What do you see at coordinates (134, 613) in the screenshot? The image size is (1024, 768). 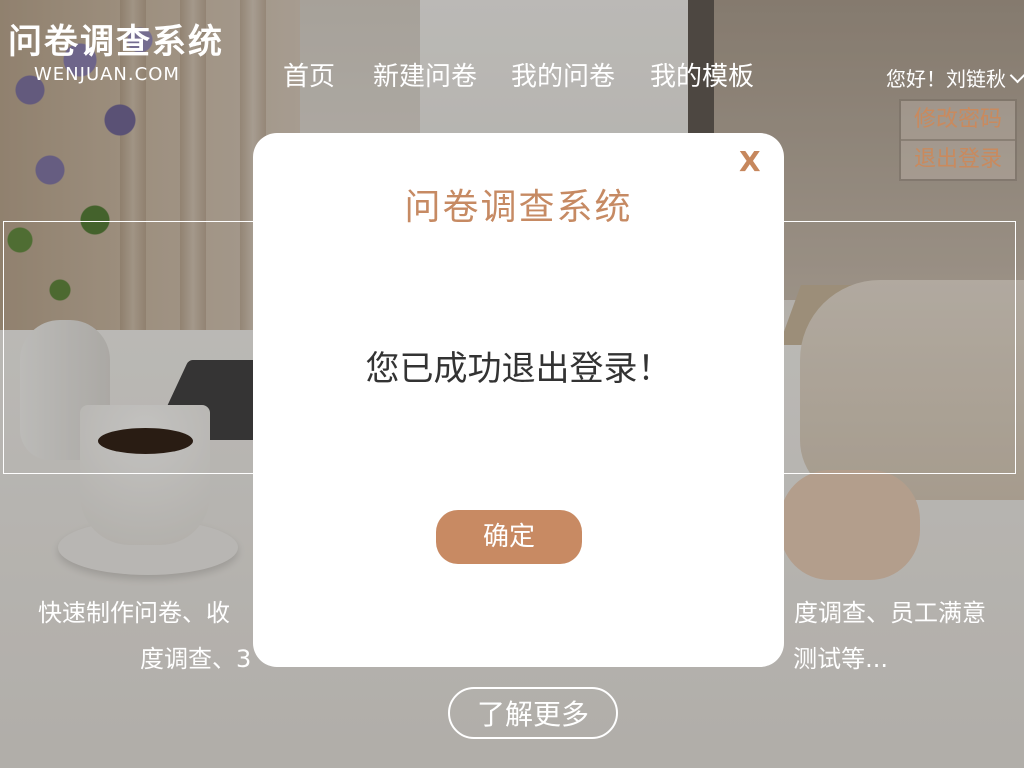 I see `banner-line-1-left: 快速制作问卷、收` at bounding box center [134, 613].